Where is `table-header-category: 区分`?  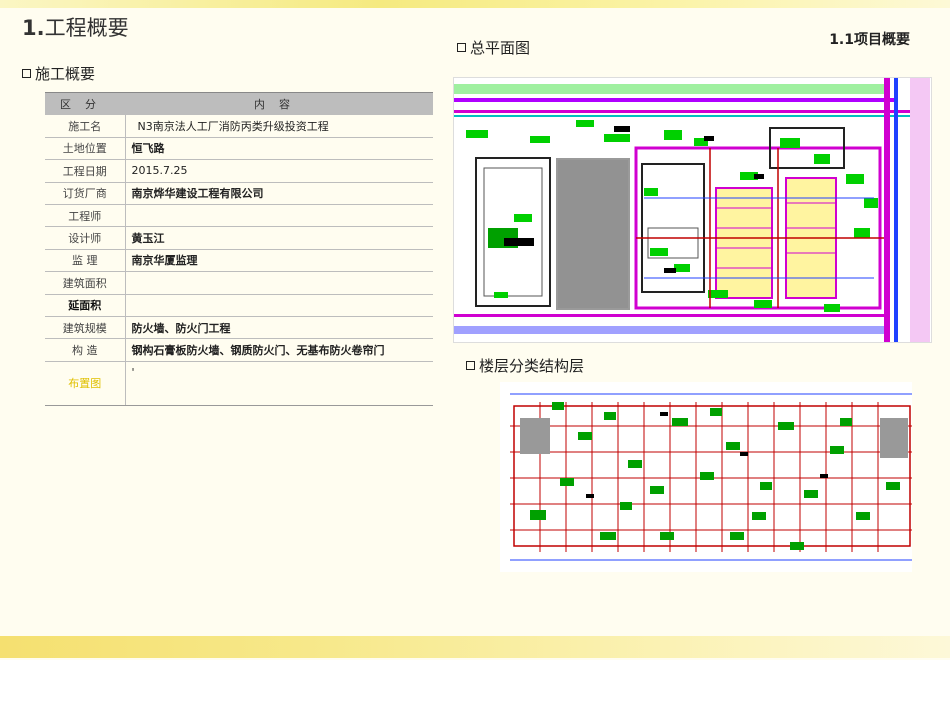 table-header-category: 区分 is located at coordinates (85, 103).